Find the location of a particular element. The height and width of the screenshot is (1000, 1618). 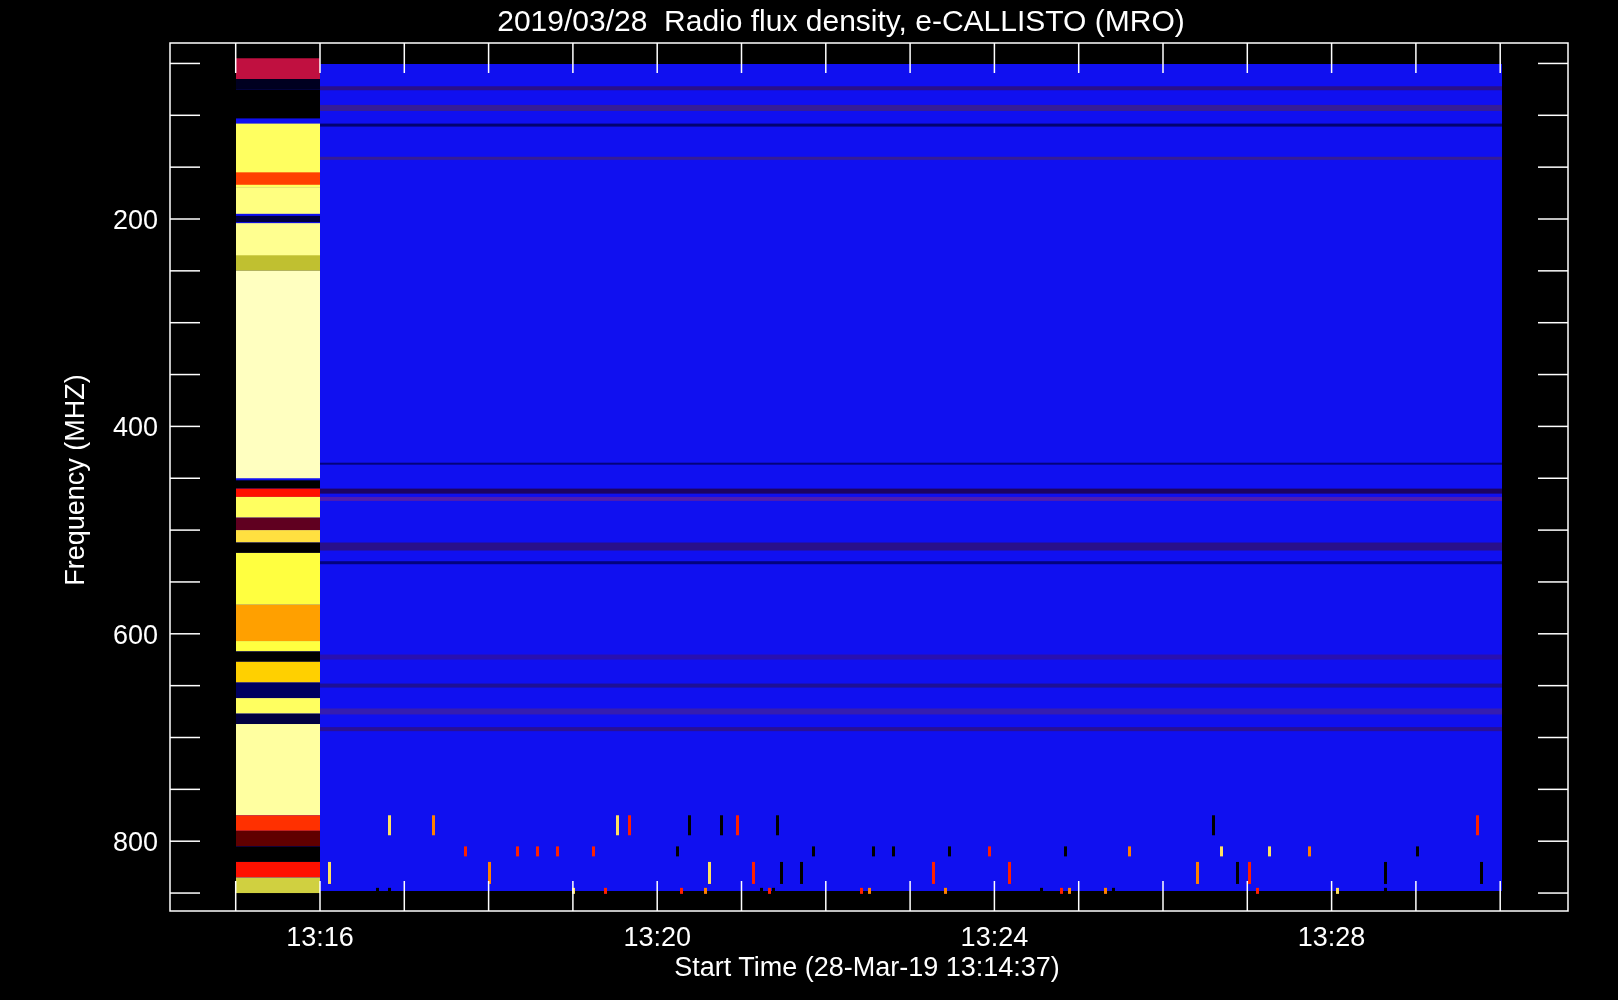

y-tick-label: 600 is located at coordinates (135, 634).